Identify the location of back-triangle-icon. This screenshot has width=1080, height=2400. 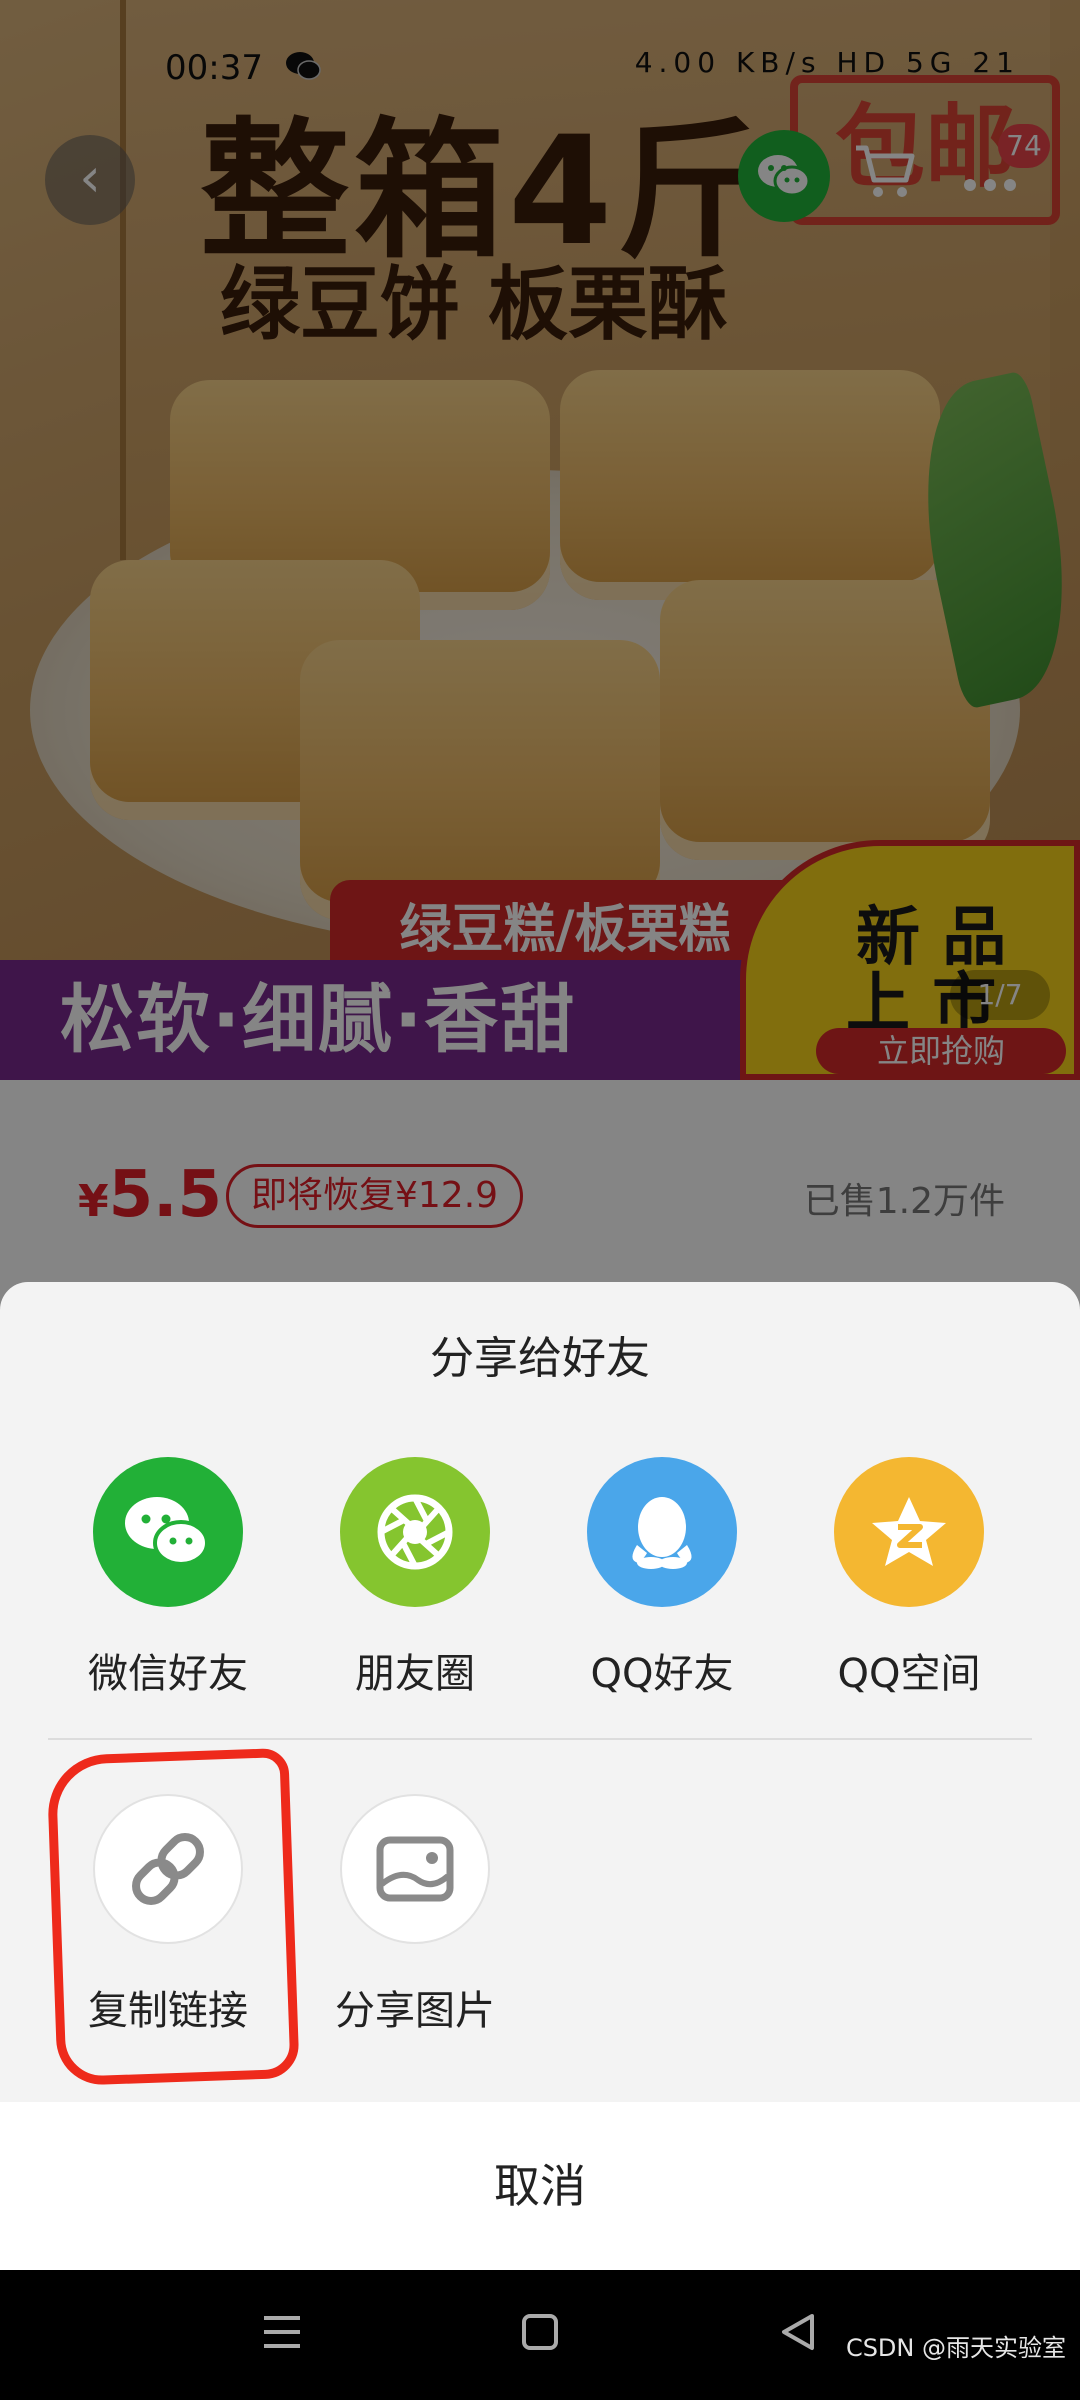
(798, 2335).